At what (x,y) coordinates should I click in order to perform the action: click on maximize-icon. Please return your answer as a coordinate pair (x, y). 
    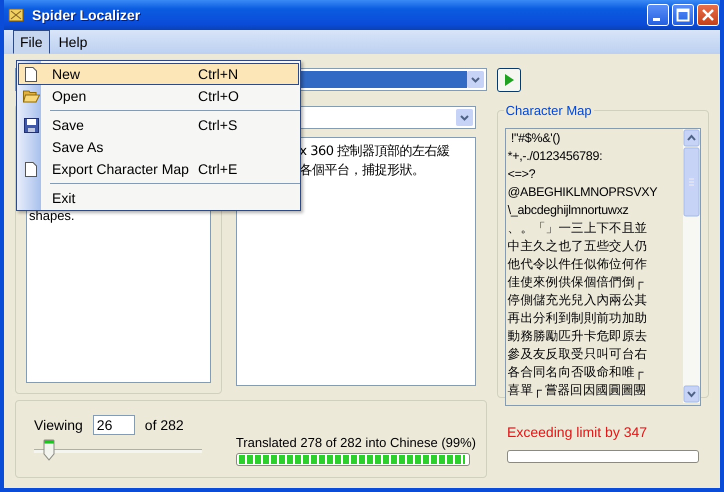
    Looking at the image, I should click on (683, 15).